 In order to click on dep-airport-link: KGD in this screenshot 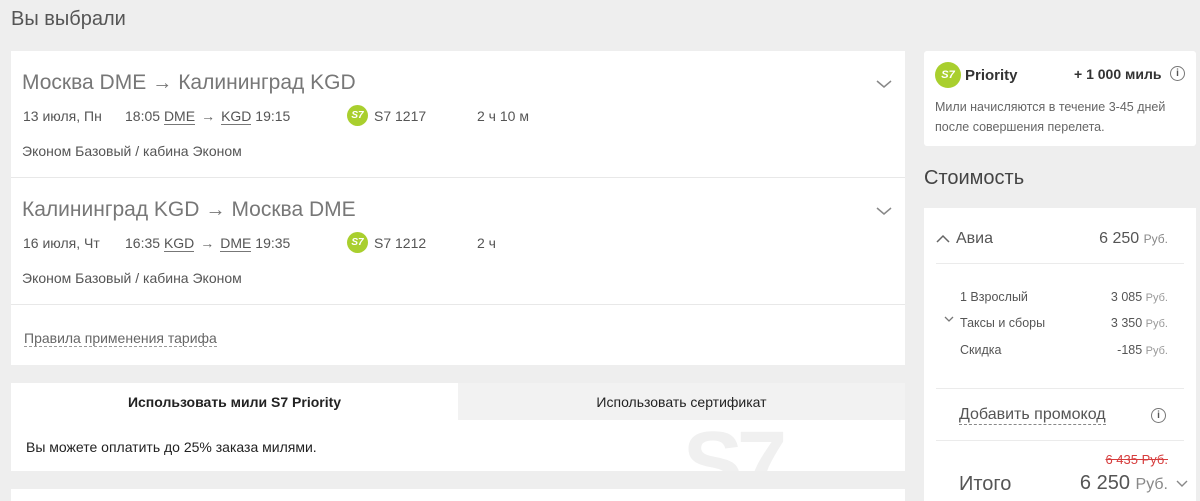, I will do `click(179, 243)`.